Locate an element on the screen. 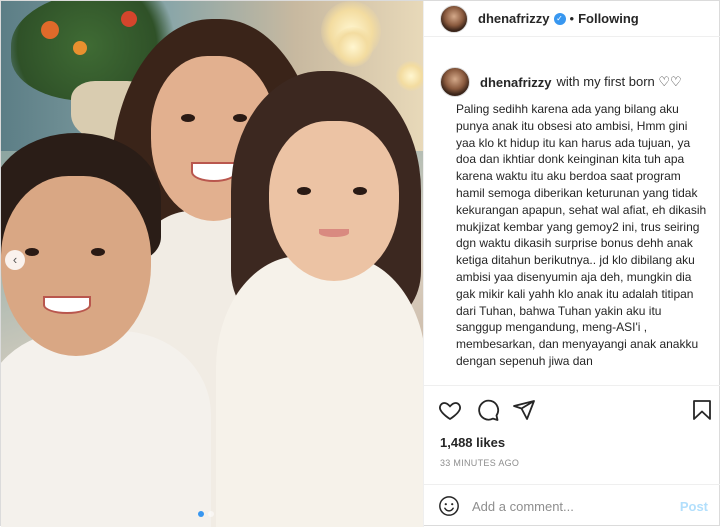  photo-girl-face is located at coordinates (334, 201).